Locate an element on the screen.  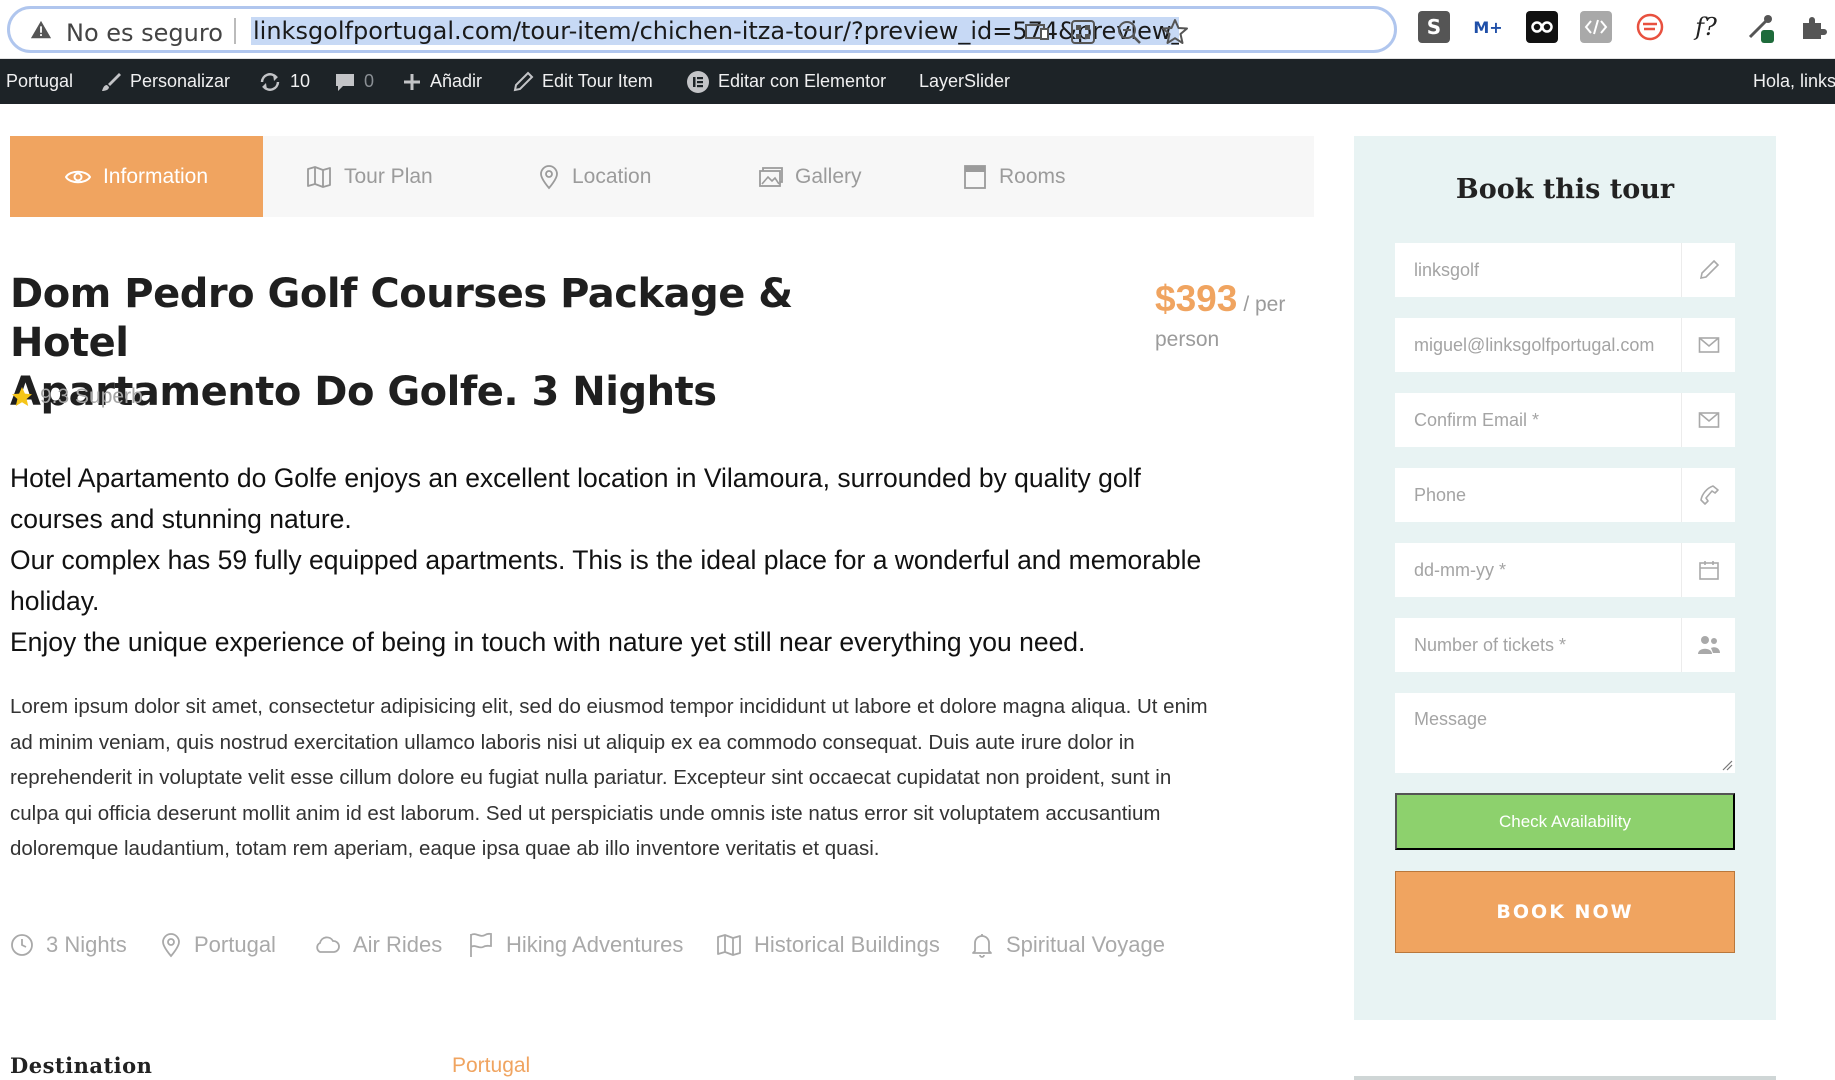
tab-location: Location is located at coordinates (594, 176).